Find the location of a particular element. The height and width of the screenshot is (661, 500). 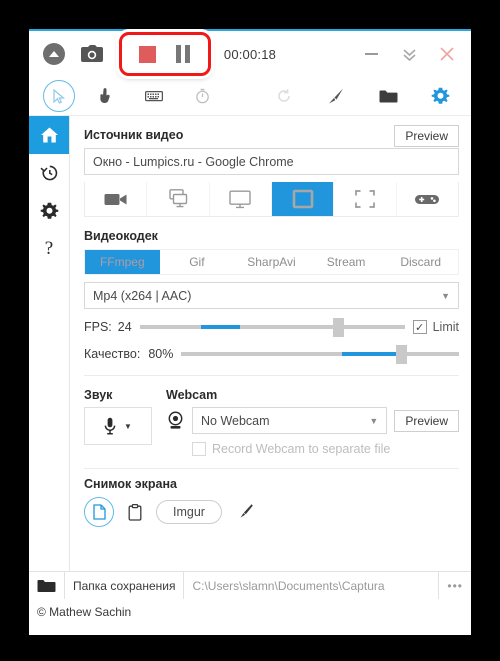

region-crop-icon is located at coordinates (365, 199).